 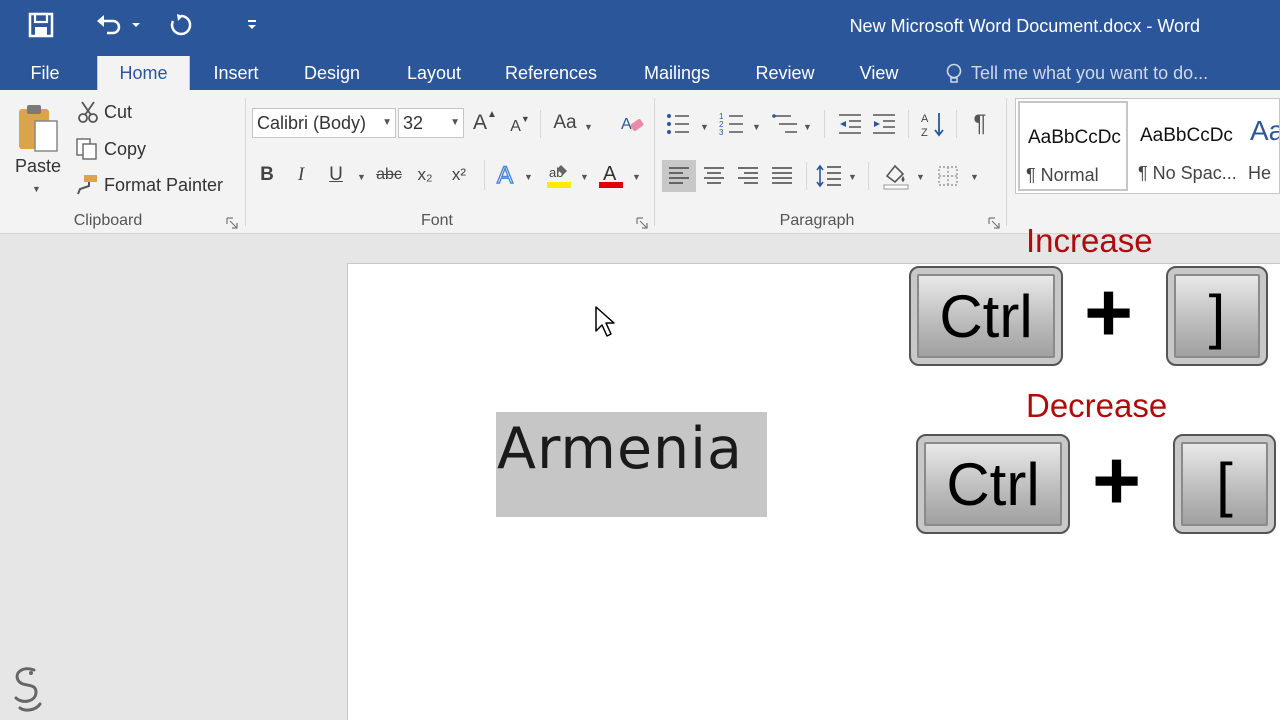 I want to click on style-heading: Aa He, so click(x=1260, y=146).